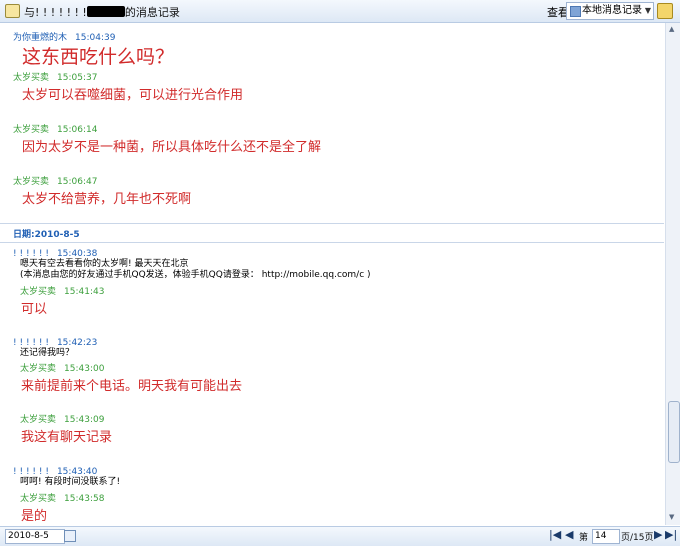 The width and height of the screenshot is (680, 546). What do you see at coordinates (62, 418) in the screenshot?
I see `message-header: 太岁买卖 15:43:09` at bounding box center [62, 418].